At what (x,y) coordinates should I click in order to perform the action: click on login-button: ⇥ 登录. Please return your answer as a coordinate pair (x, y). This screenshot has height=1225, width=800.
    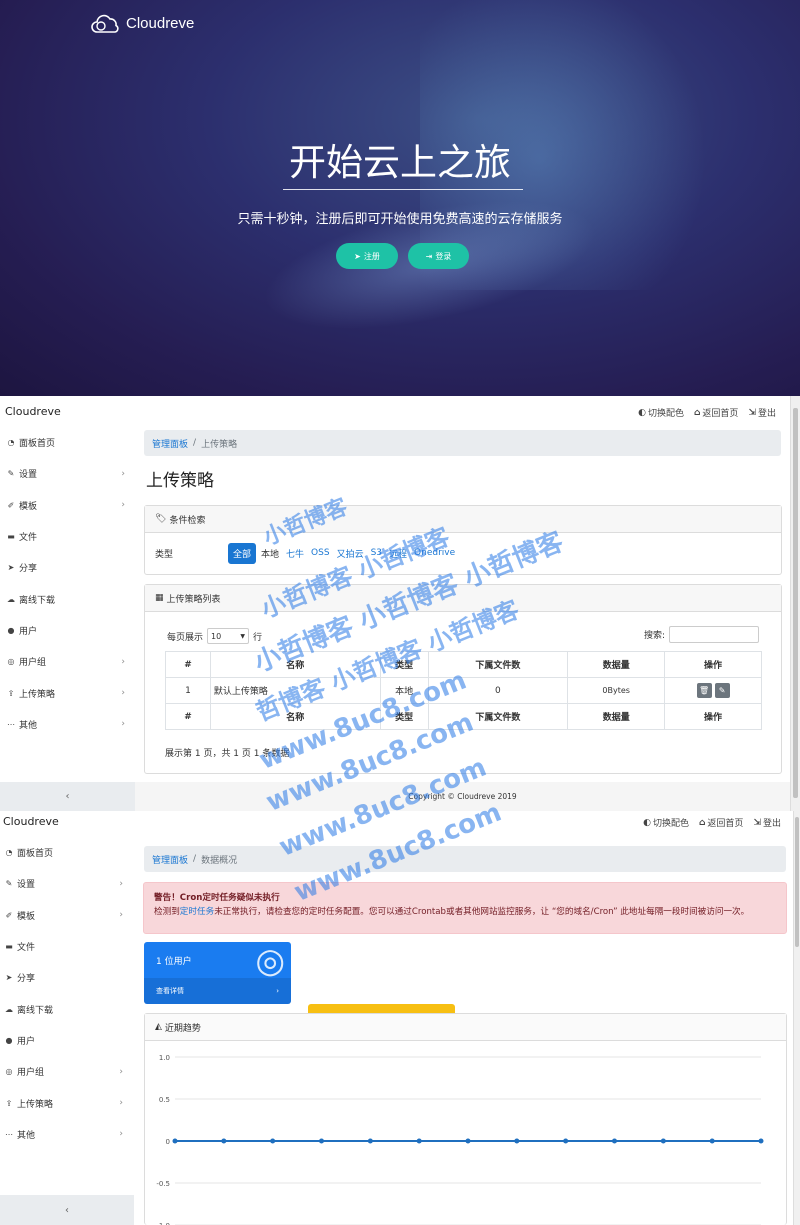
    Looking at the image, I should click on (438, 256).